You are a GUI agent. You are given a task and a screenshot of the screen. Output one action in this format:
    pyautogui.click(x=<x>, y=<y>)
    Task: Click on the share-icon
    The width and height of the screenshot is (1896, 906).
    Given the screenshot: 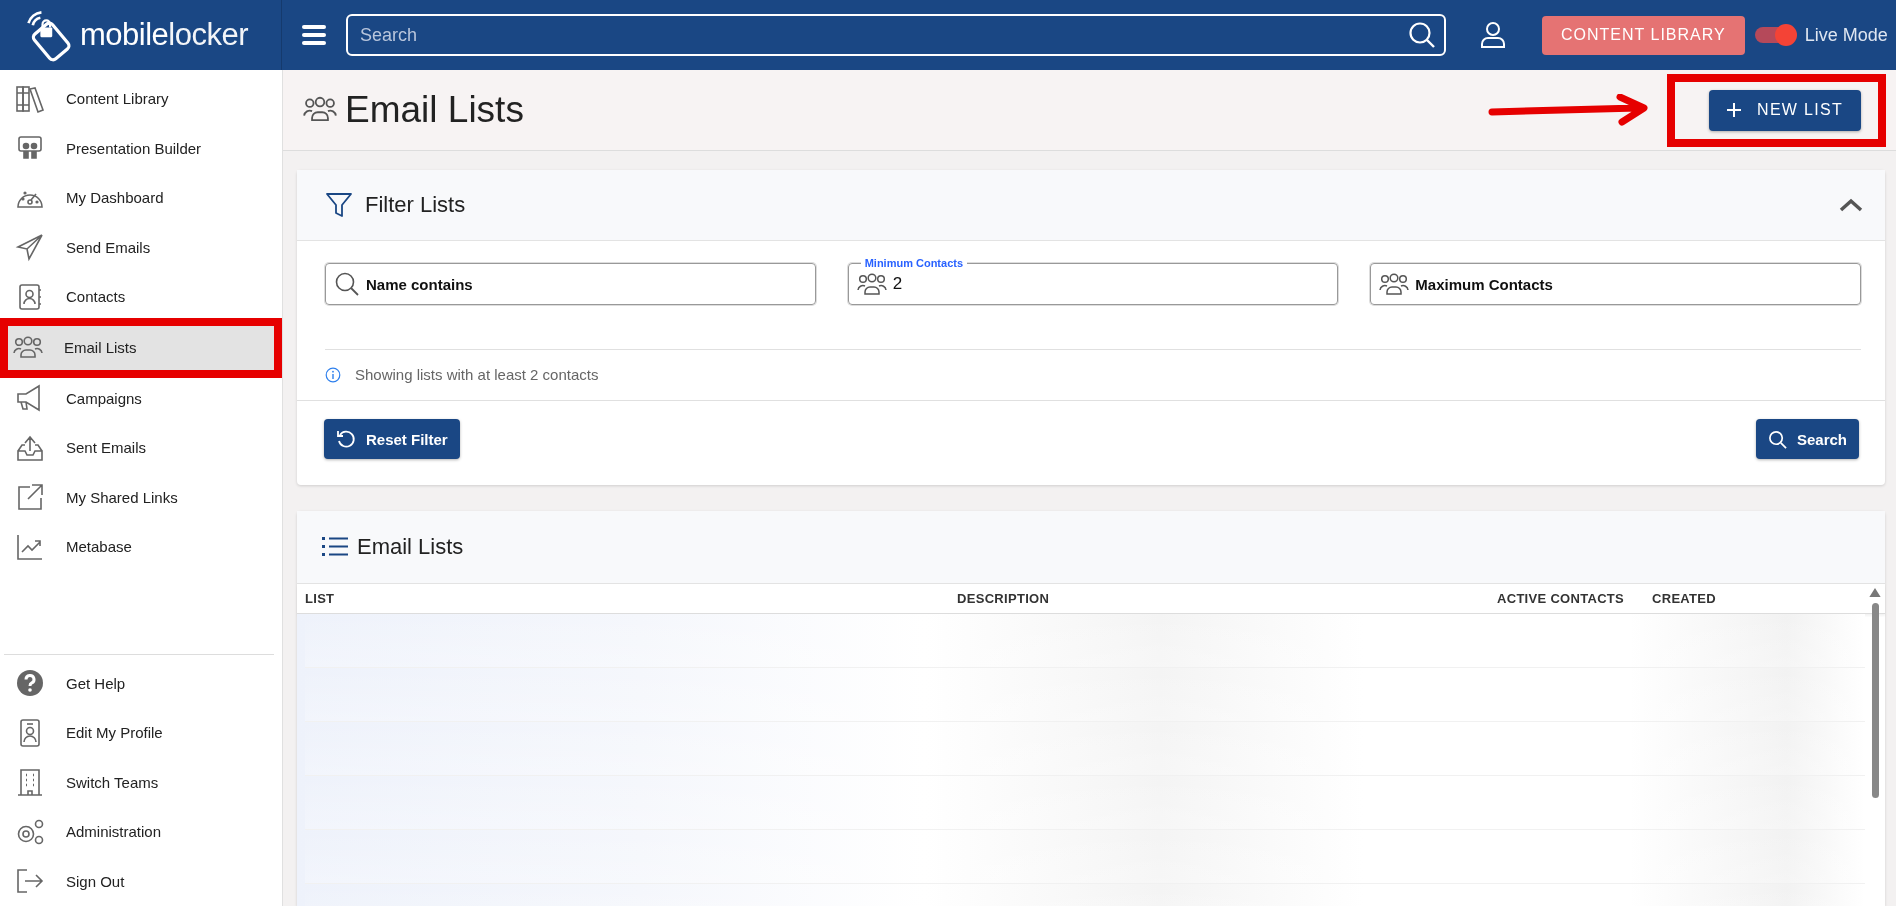 What is the action you would take?
    pyautogui.click(x=30, y=497)
    